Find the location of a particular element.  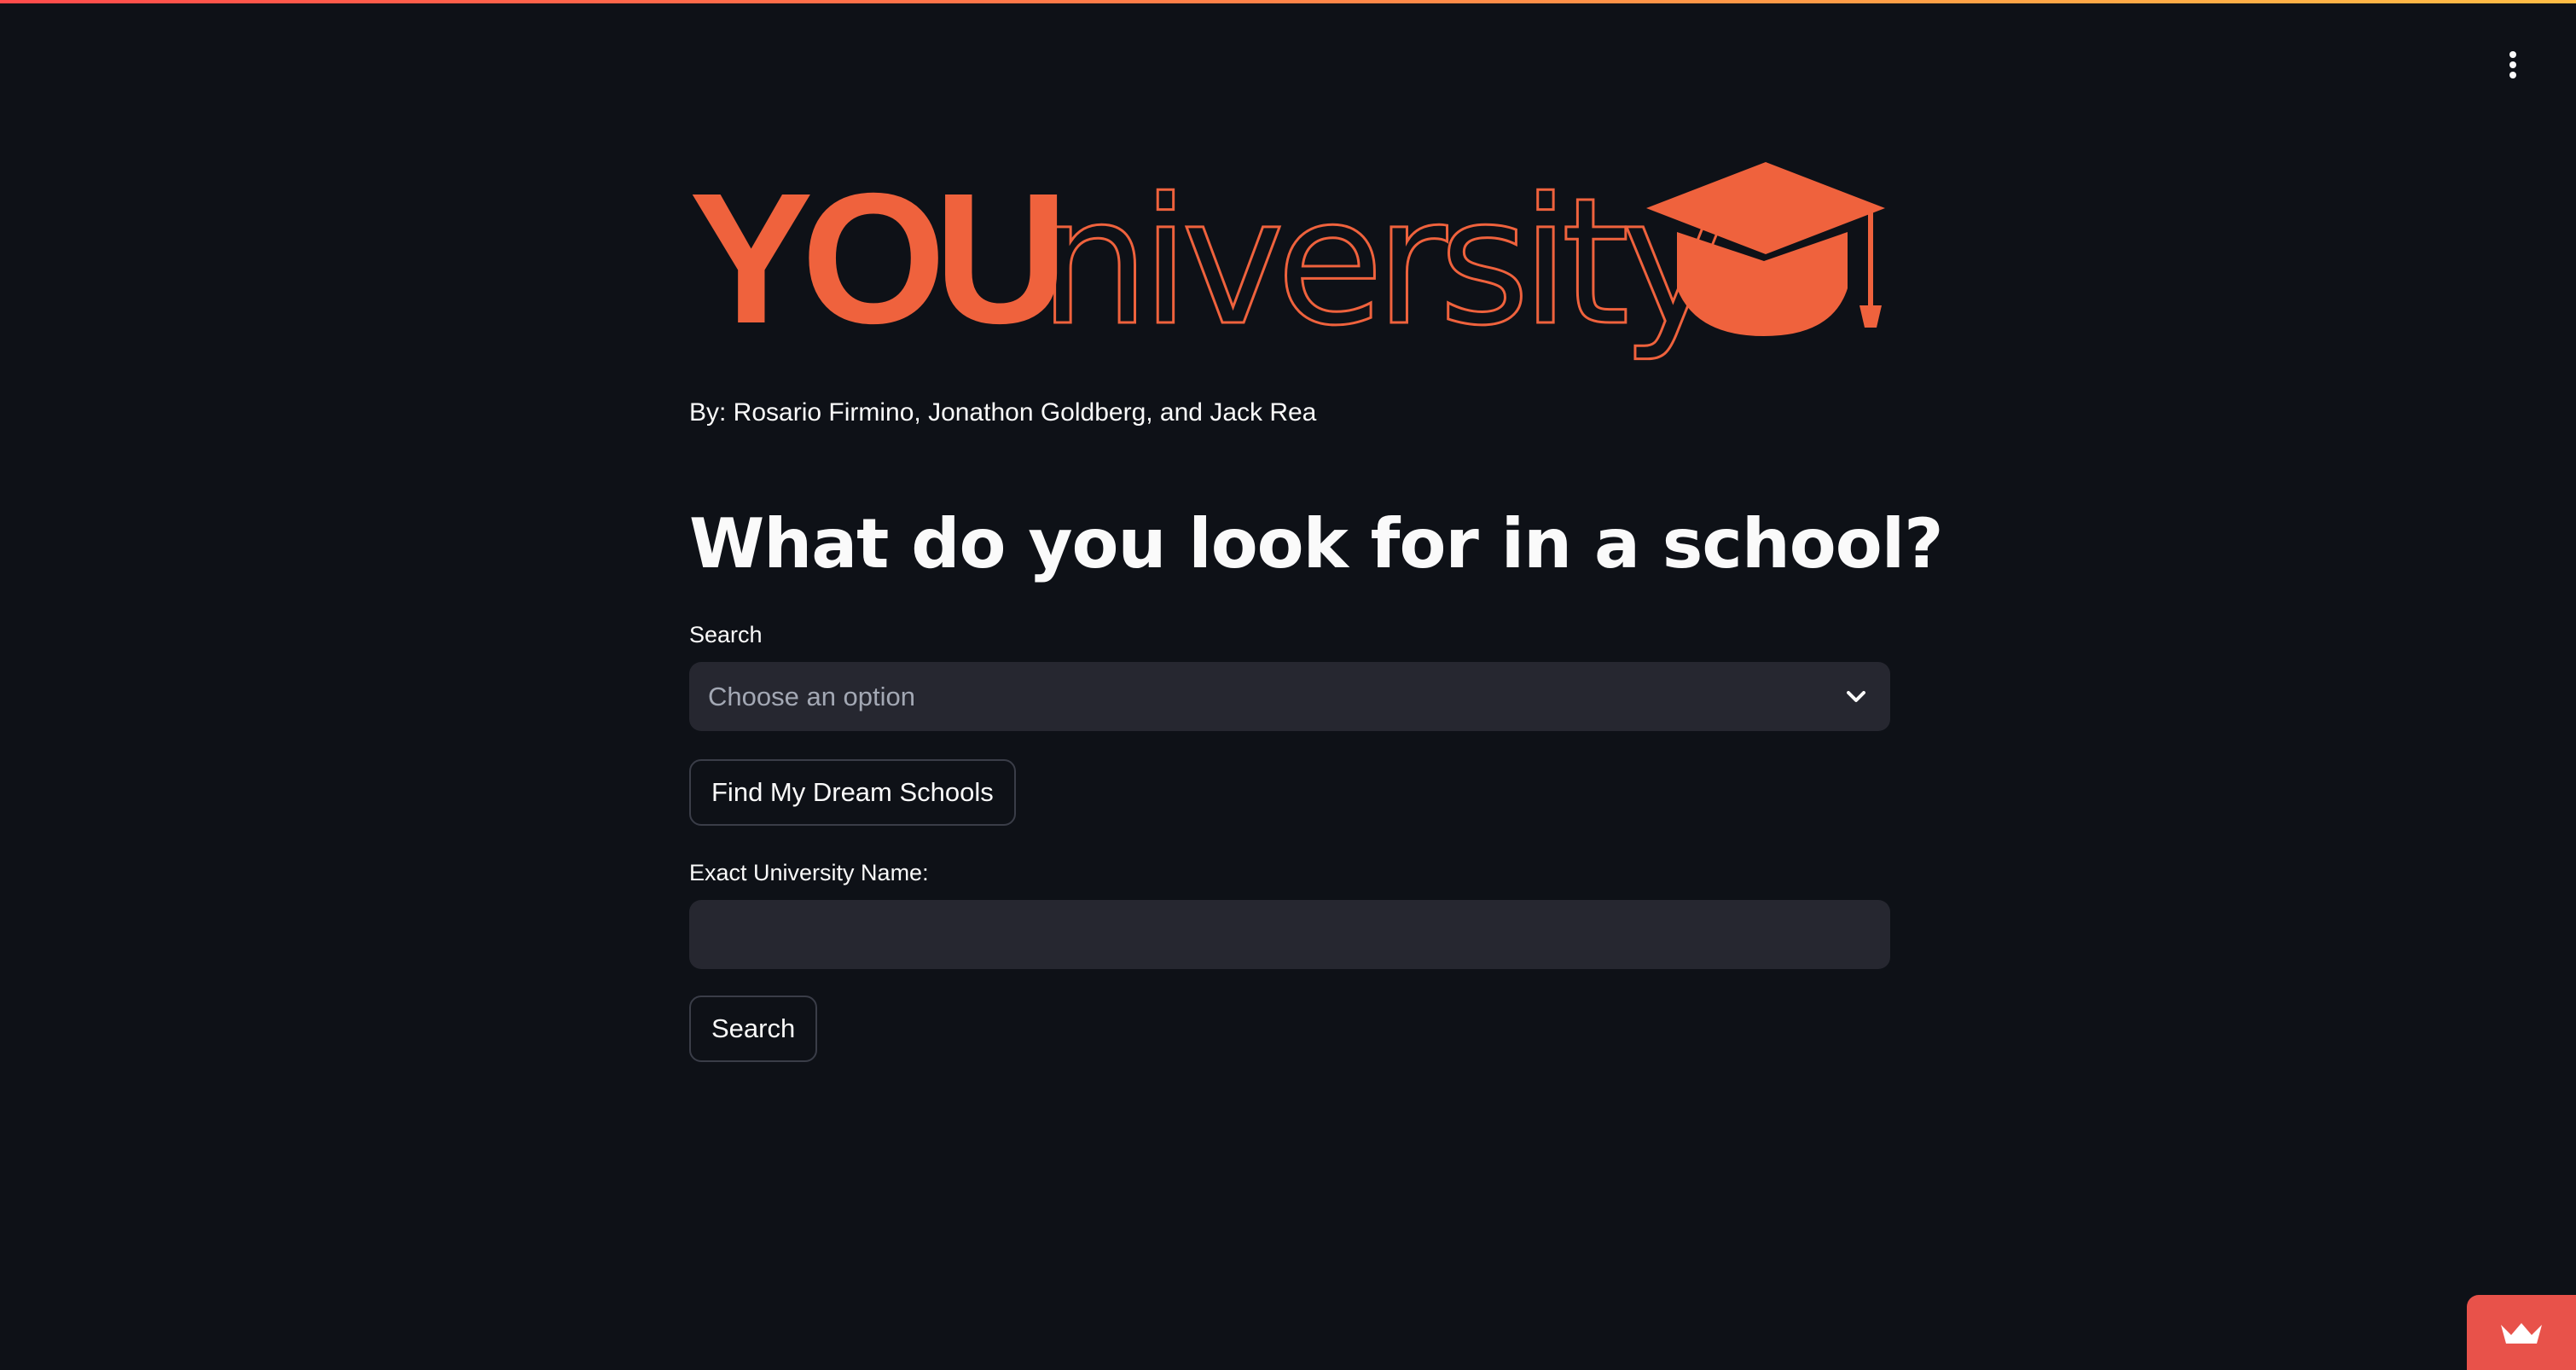

search-select: Choose an option is located at coordinates (1289, 696).